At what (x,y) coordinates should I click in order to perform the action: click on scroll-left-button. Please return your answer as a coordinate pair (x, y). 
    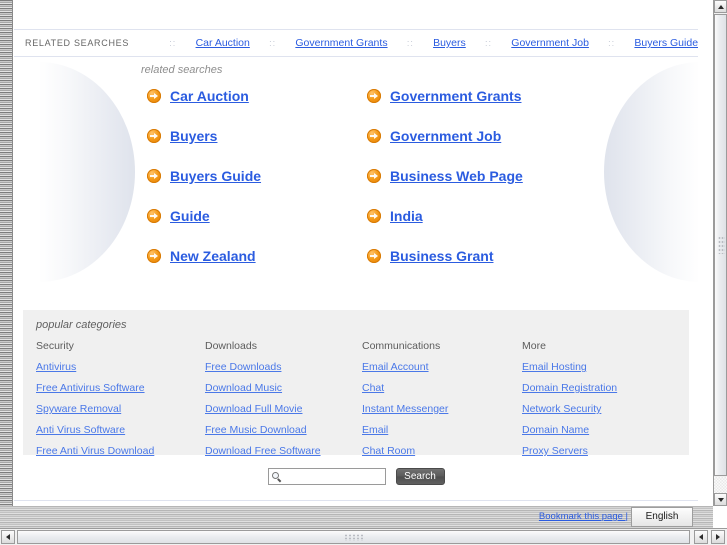
    Looking at the image, I should click on (8, 537).